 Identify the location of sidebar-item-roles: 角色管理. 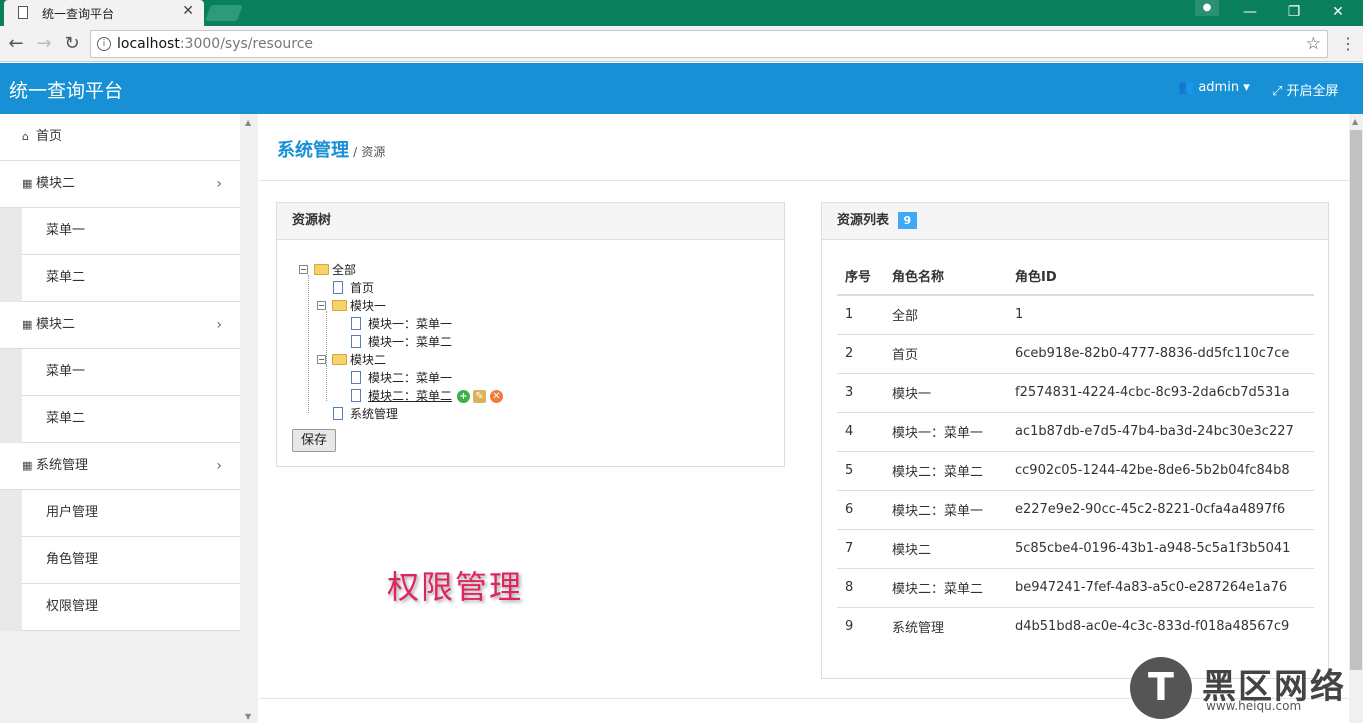
(131, 560).